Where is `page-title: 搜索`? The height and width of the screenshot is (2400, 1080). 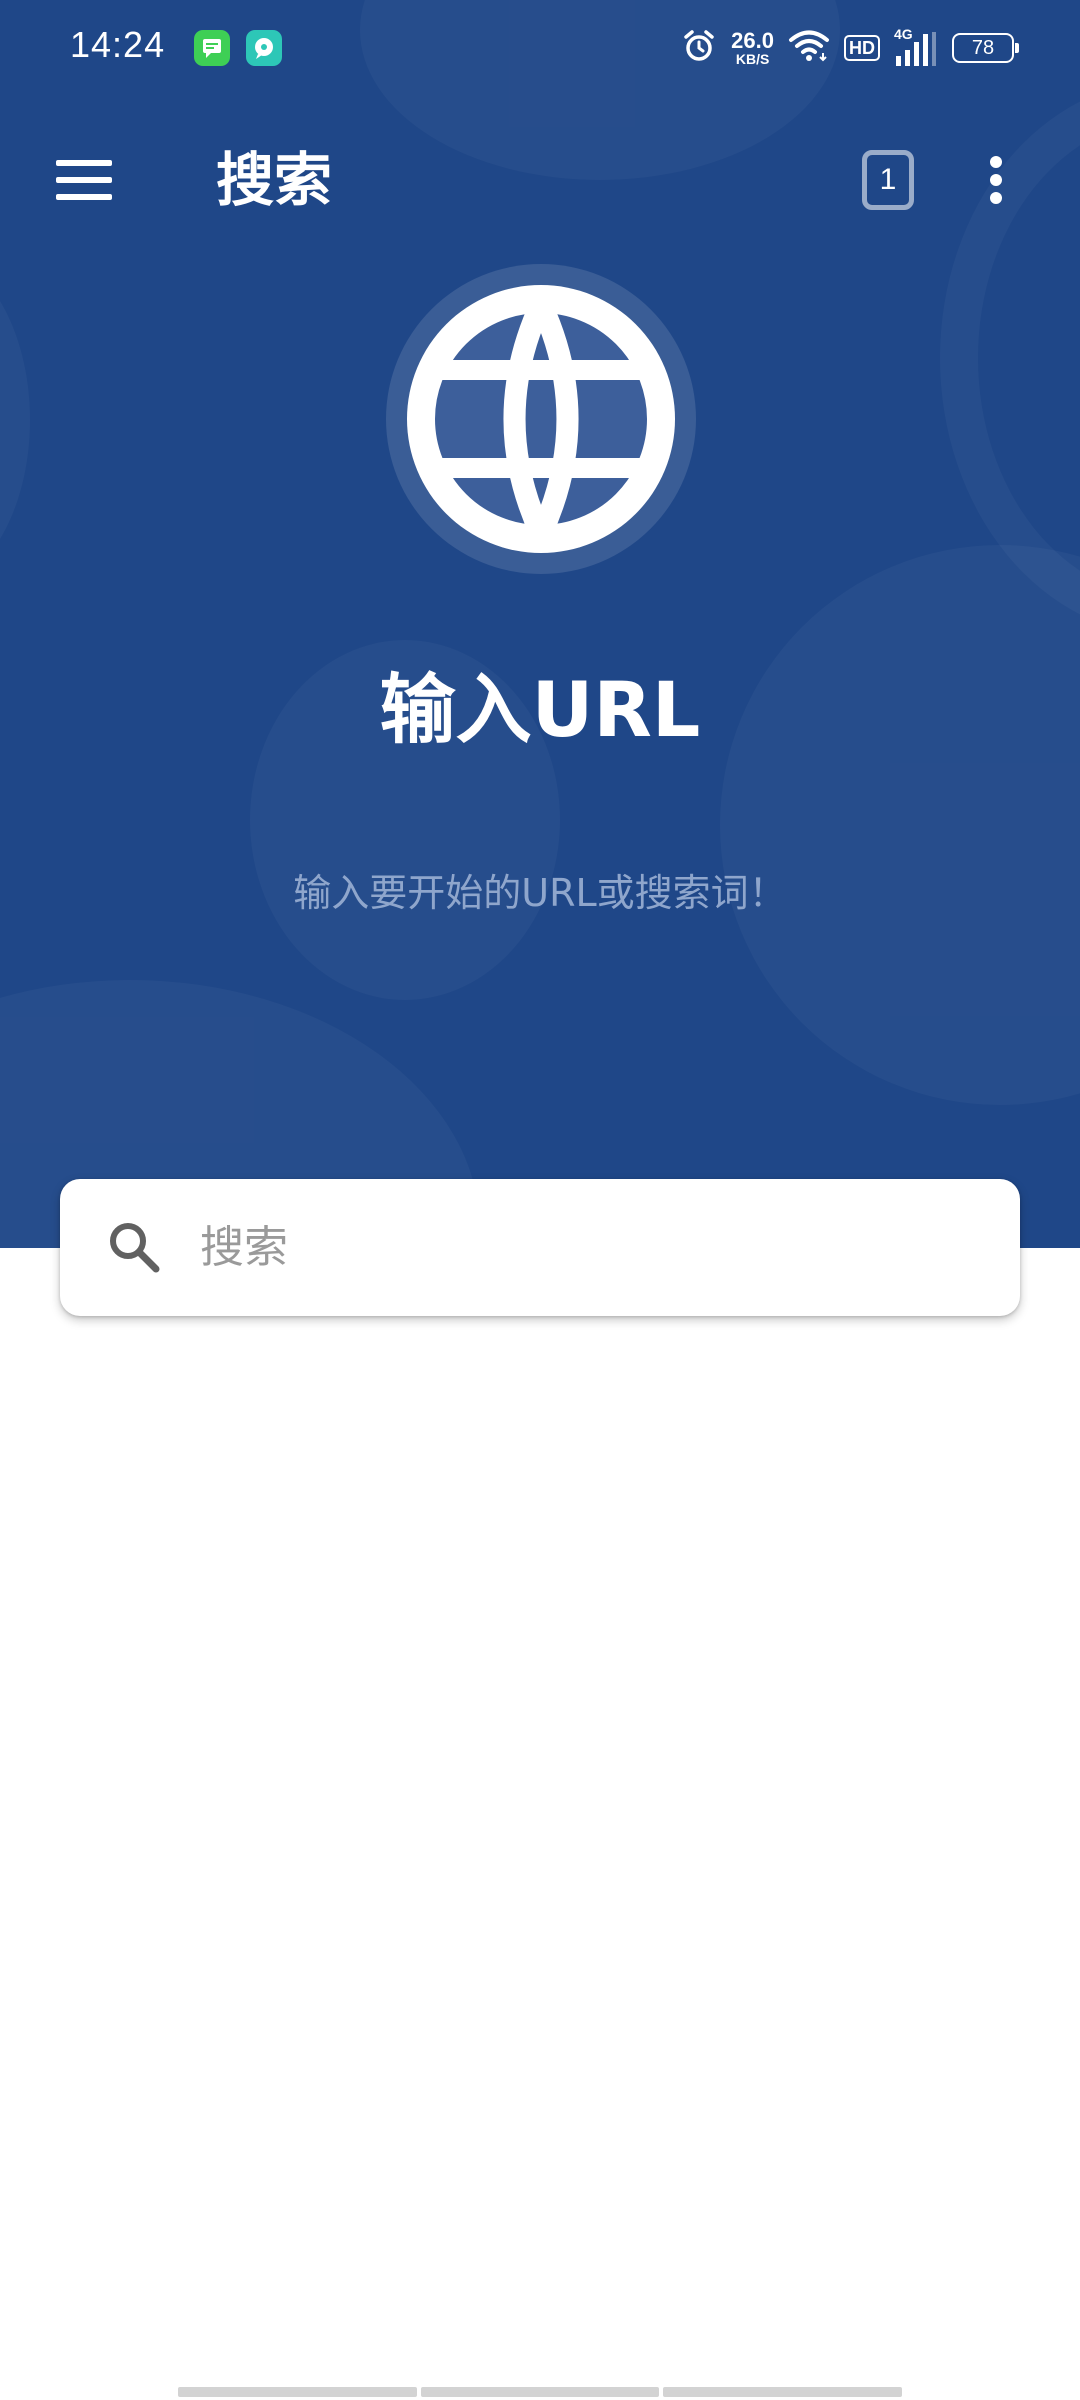 page-title: 搜索 is located at coordinates (274, 180).